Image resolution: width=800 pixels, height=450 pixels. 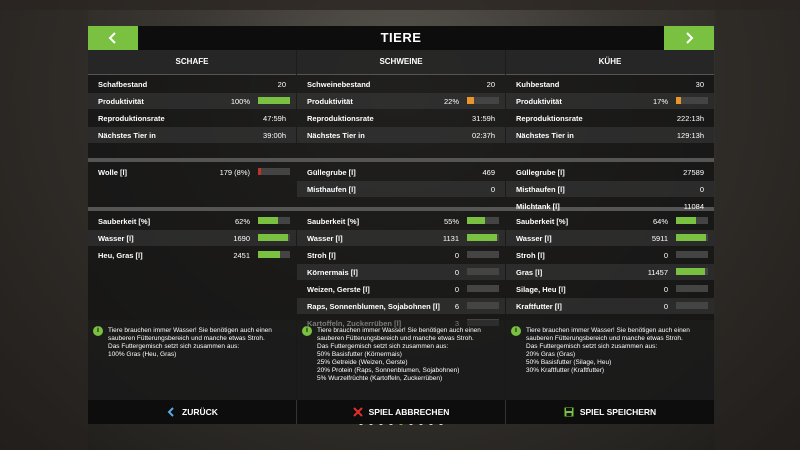 What do you see at coordinates (540, 189) in the screenshot?
I see `stat-label: Misthaufen [l]` at bounding box center [540, 189].